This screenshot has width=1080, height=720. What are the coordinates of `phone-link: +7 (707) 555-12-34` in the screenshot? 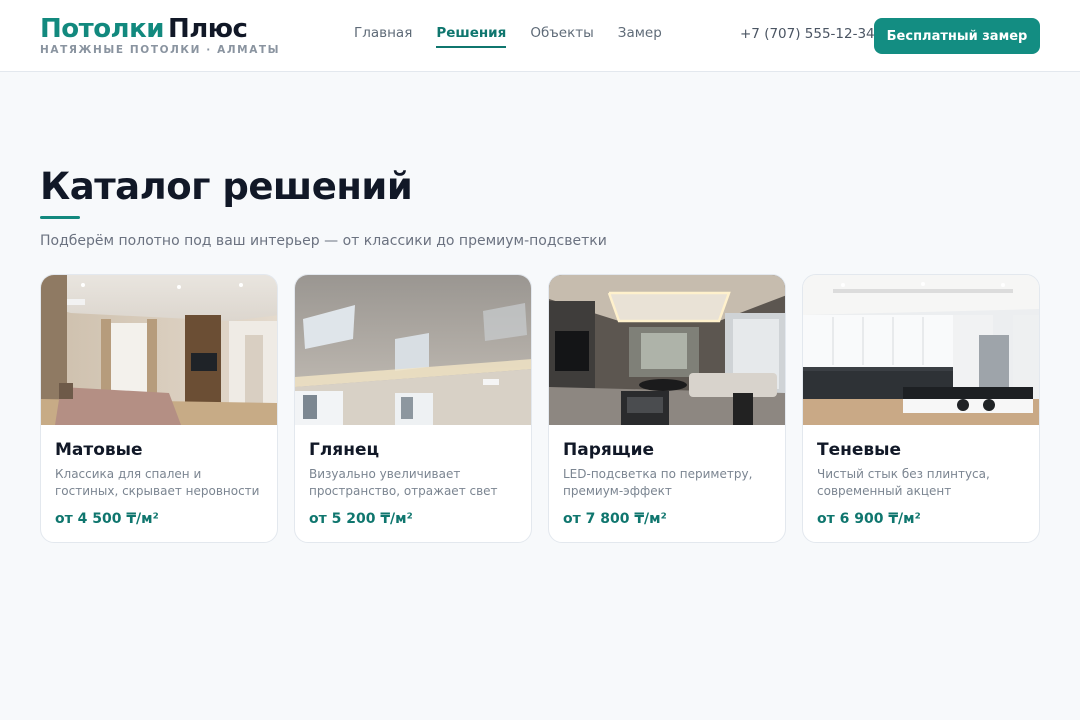 It's located at (807, 34).